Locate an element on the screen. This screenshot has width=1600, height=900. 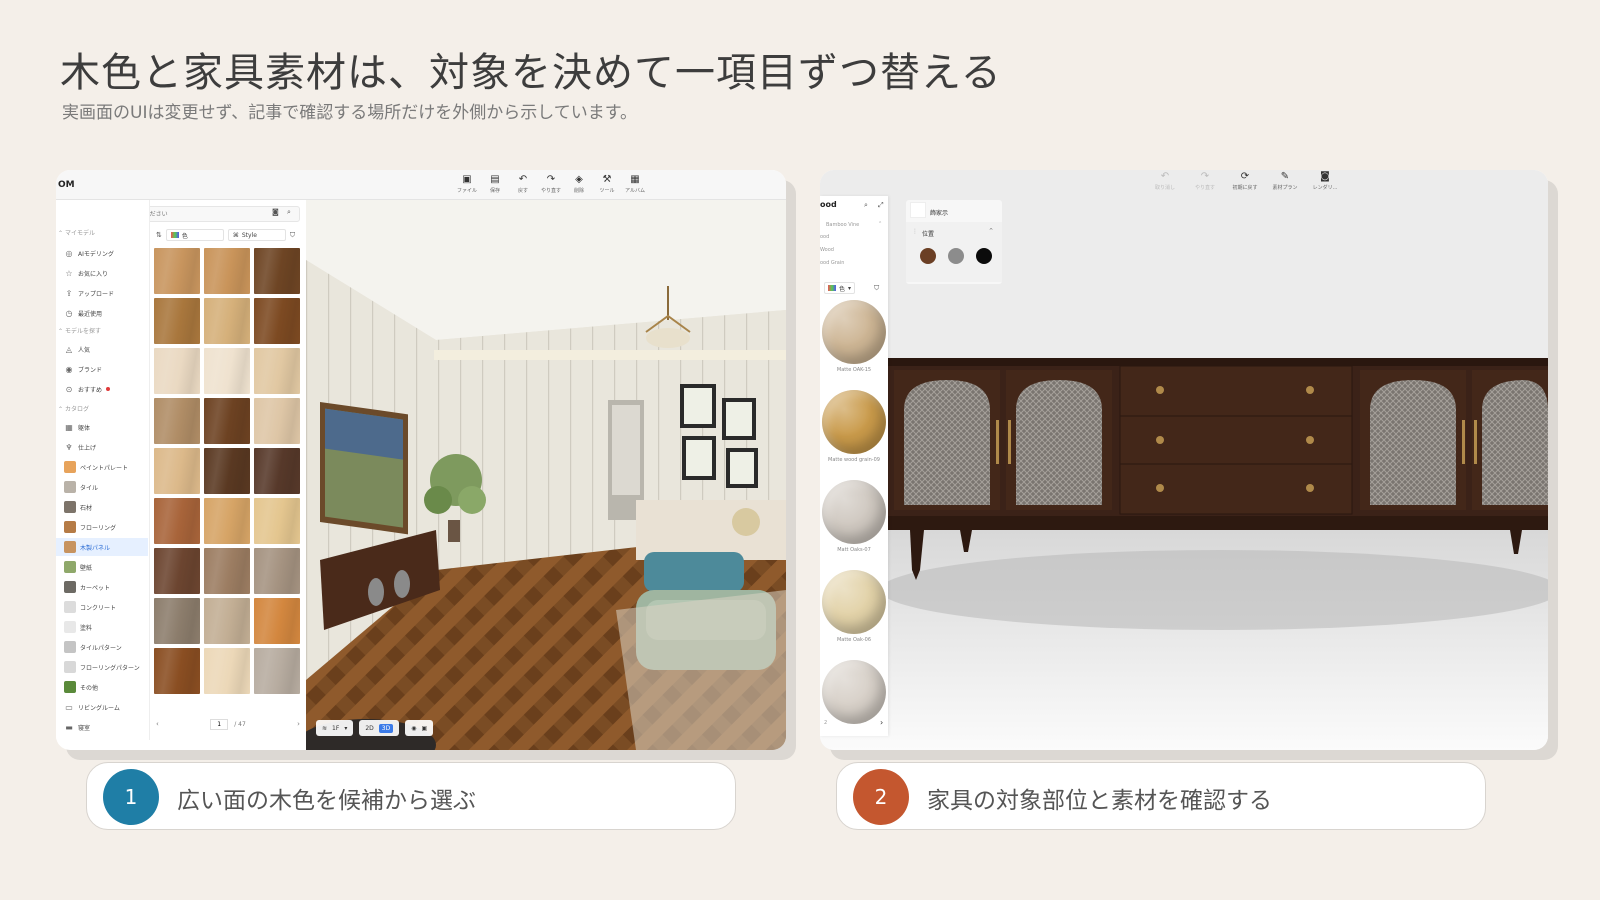
sidebar-item-my_model_items-2: ⇪ アップロード is located at coordinates (102, 293).